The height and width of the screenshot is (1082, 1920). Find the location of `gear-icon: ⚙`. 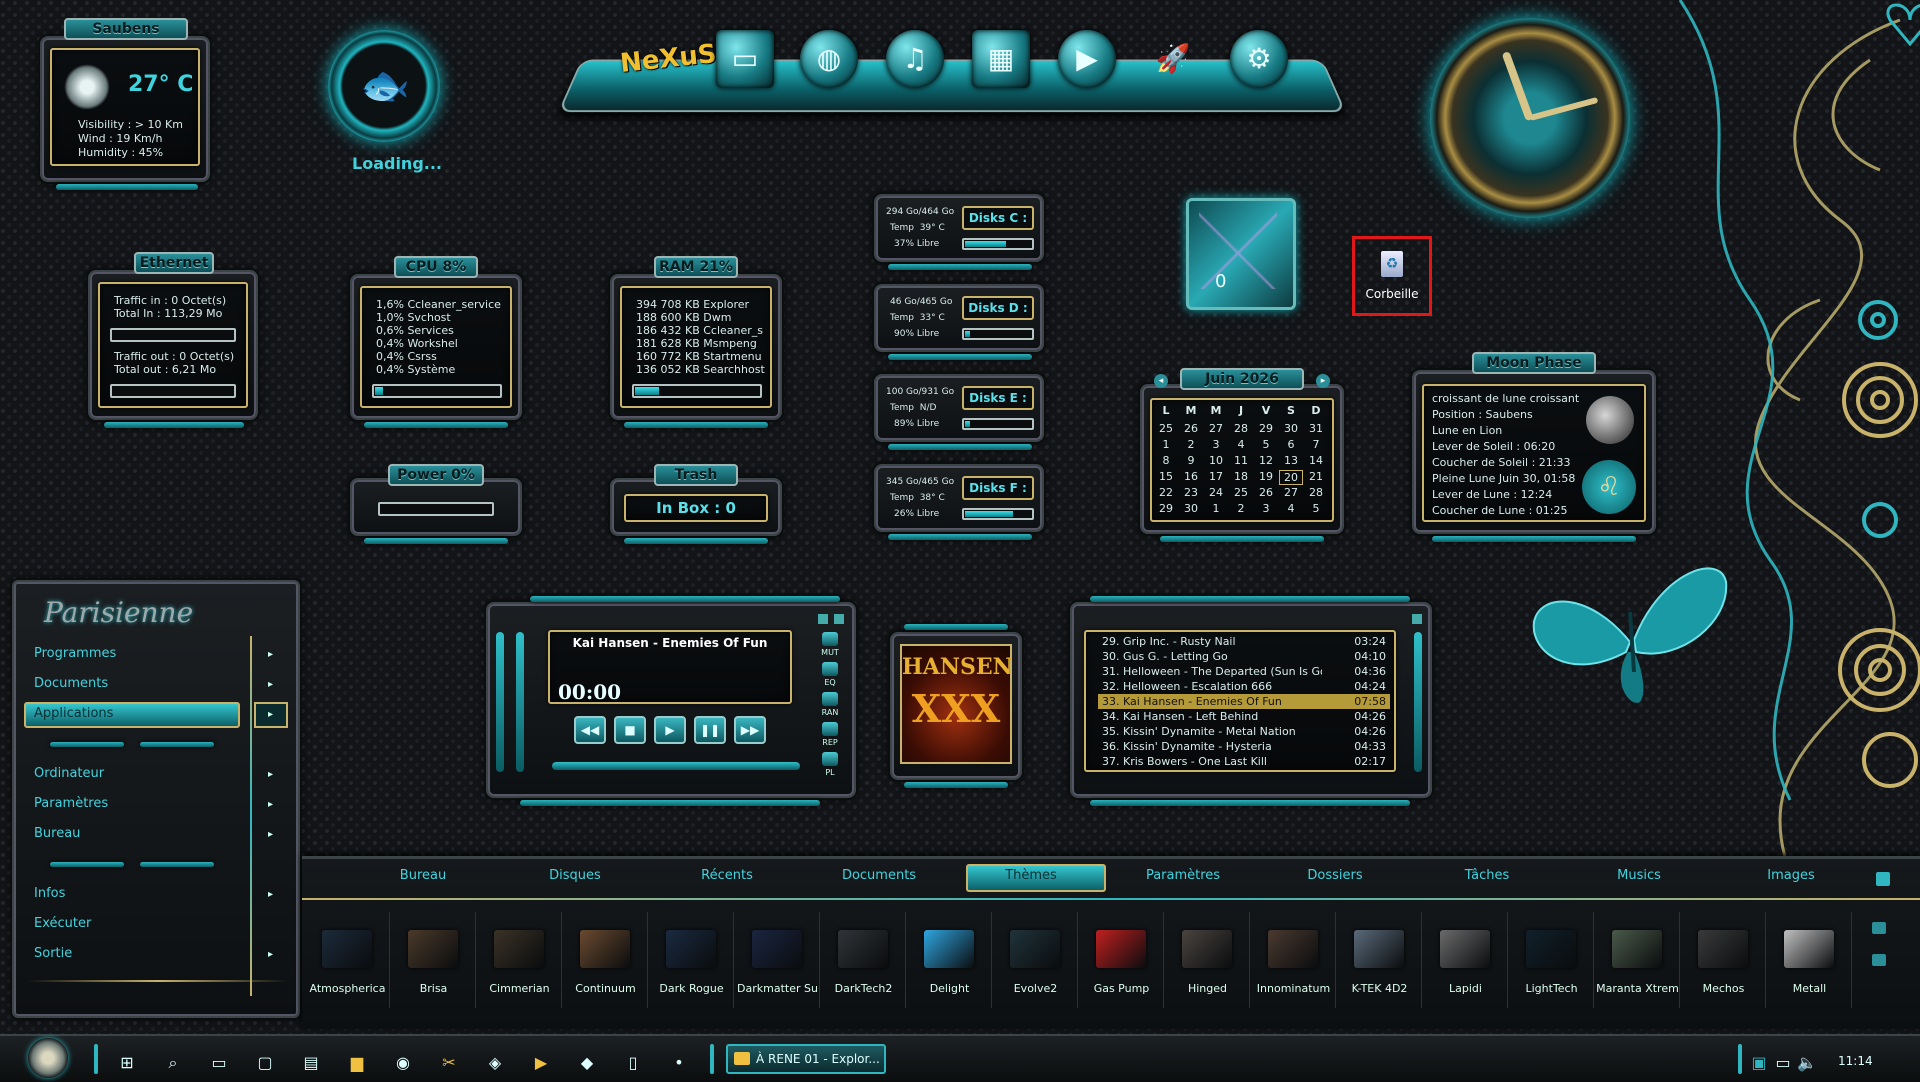

gear-icon: ⚙ is located at coordinates (1259, 59).